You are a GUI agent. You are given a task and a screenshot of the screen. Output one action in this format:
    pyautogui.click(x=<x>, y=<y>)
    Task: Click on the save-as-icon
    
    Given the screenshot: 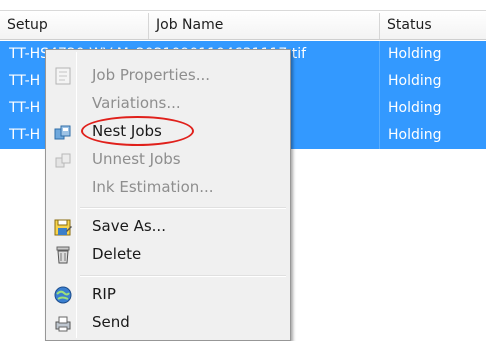 What is the action you would take?
    pyautogui.click(x=63, y=227)
    